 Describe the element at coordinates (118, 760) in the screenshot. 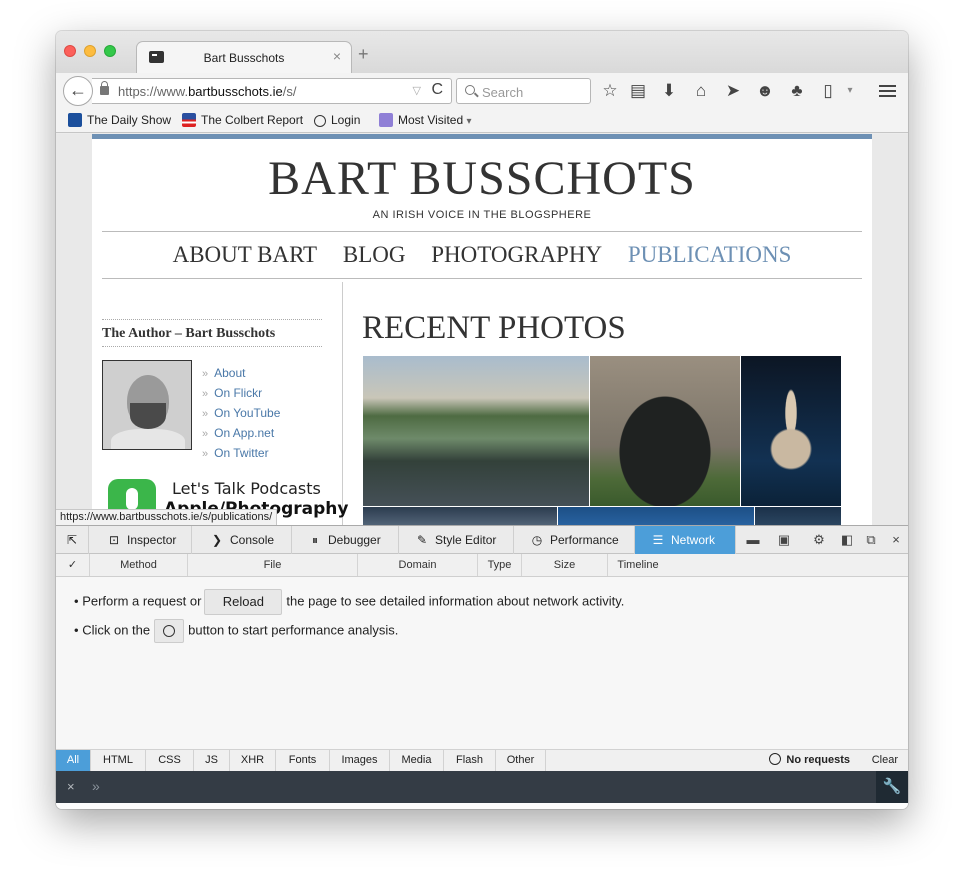

I see `filter-html: HTML` at that location.